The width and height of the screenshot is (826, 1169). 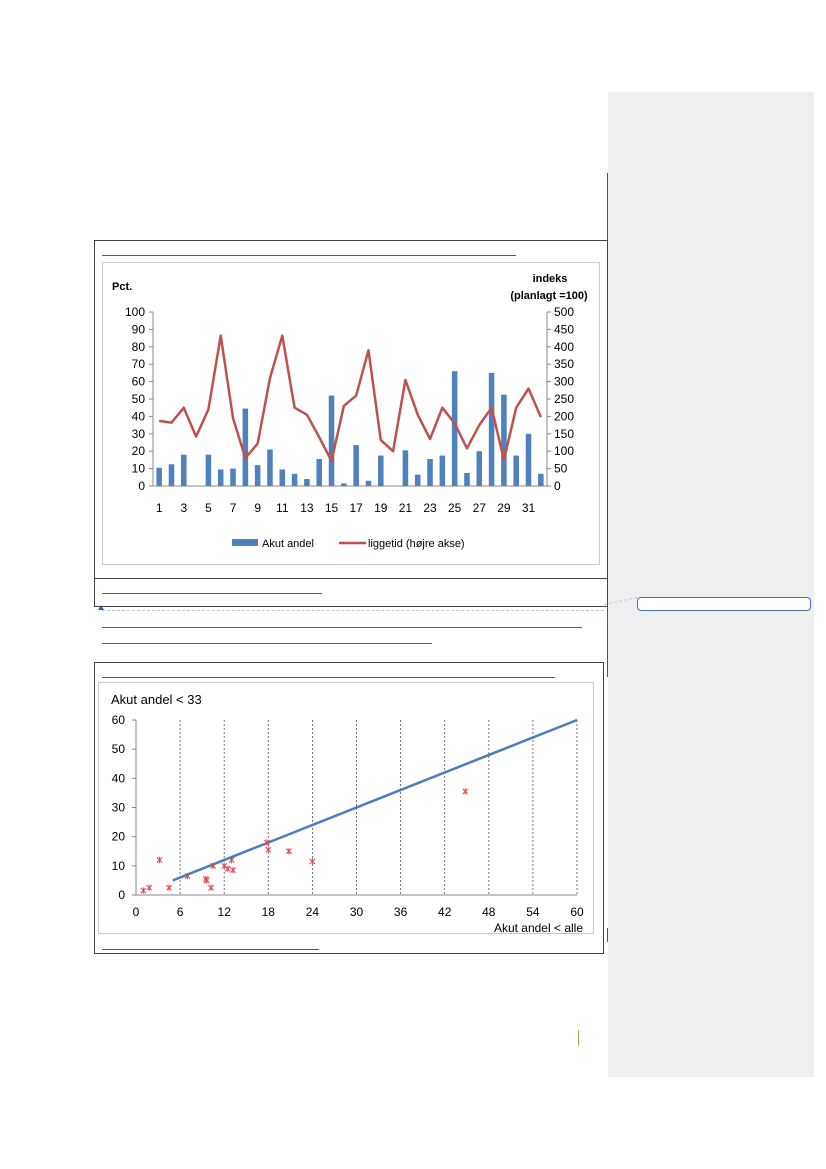 I want to click on scatter-trendline, so click(x=375, y=800).